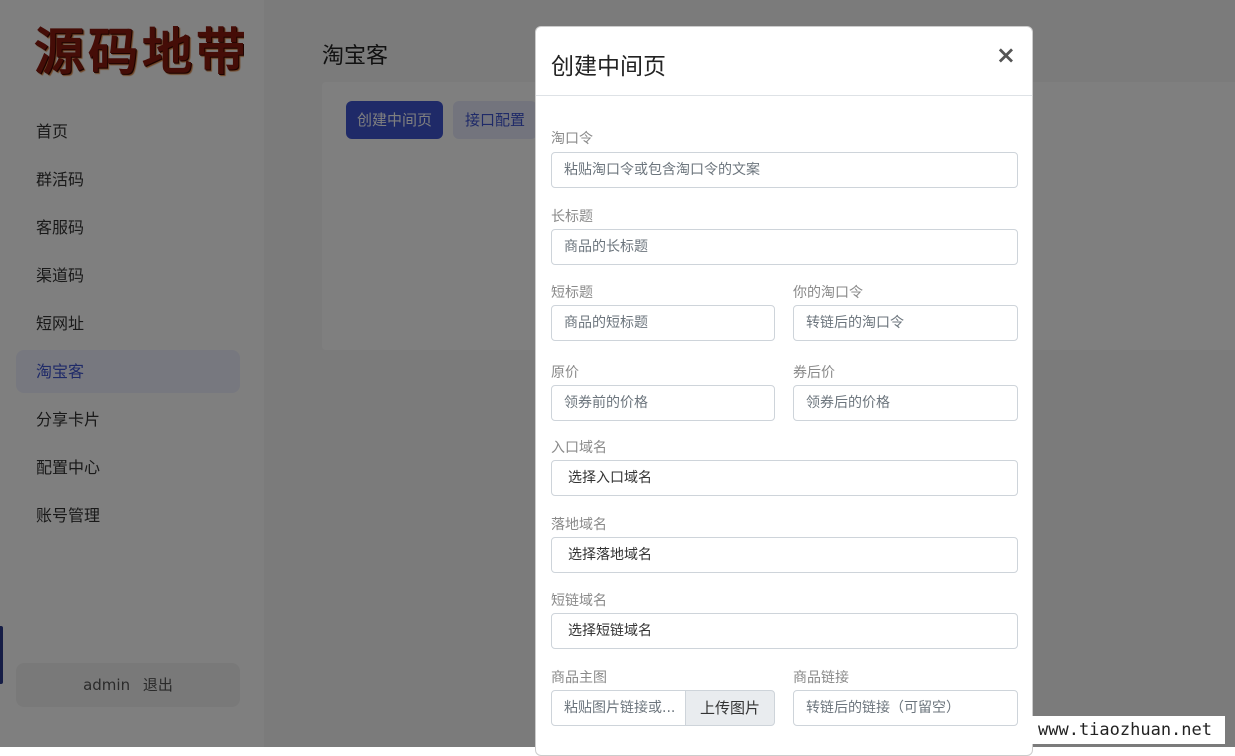  Describe the element at coordinates (905, 323) in the screenshot. I see `your-tkl-input: 转链后的淘口令` at that location.